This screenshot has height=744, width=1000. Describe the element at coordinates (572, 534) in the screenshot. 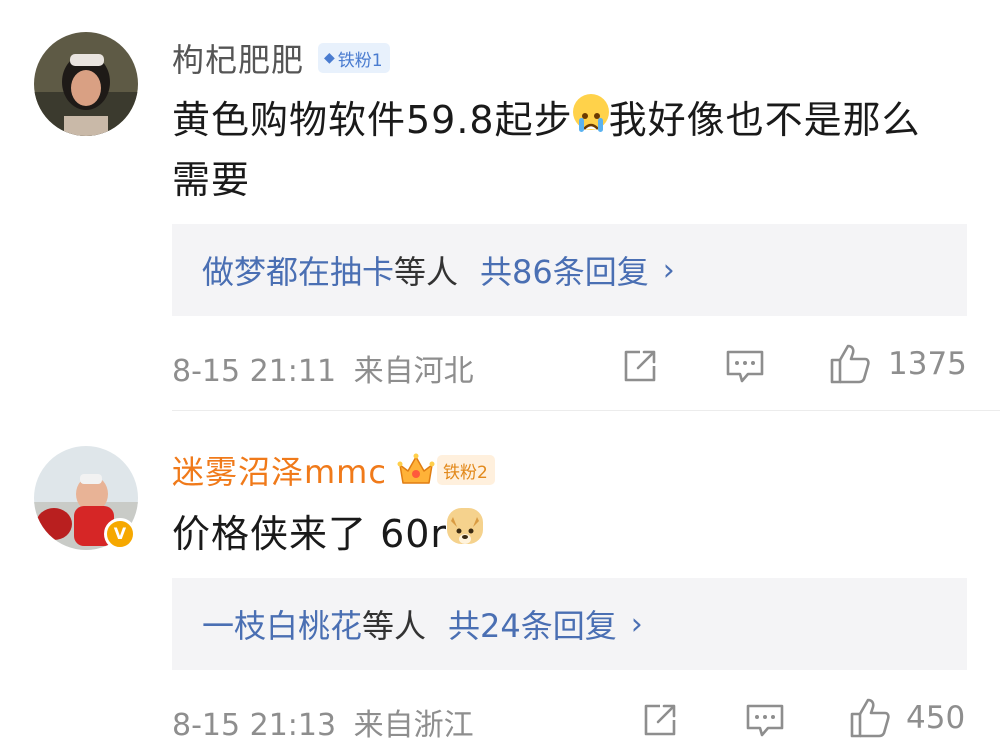

I see `comment-text: 价格侠来了 60r` at that location.